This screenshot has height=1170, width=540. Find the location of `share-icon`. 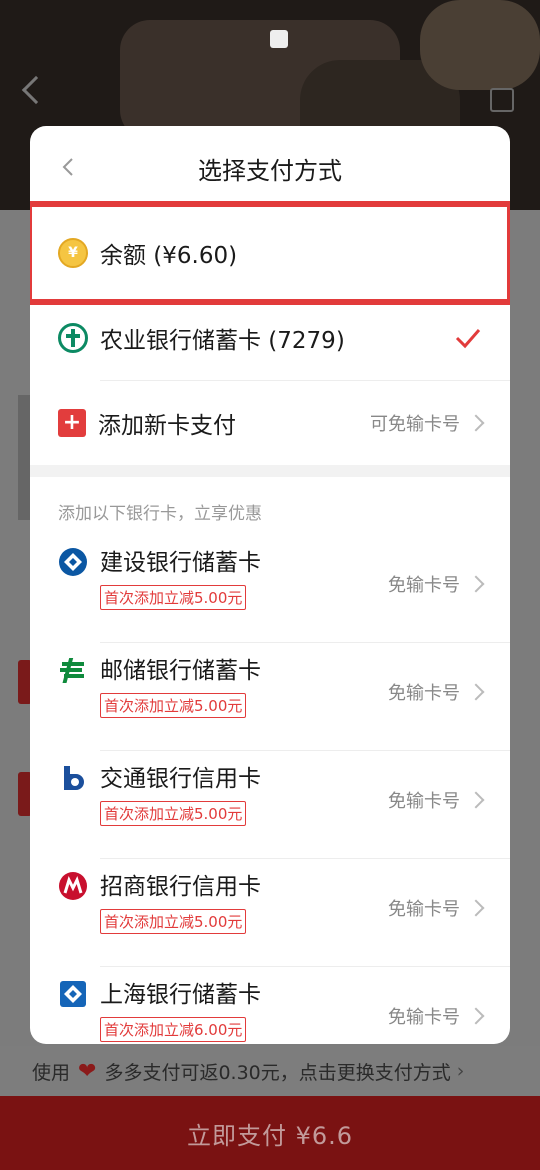

share-icon is located at coordinates (502, 100).